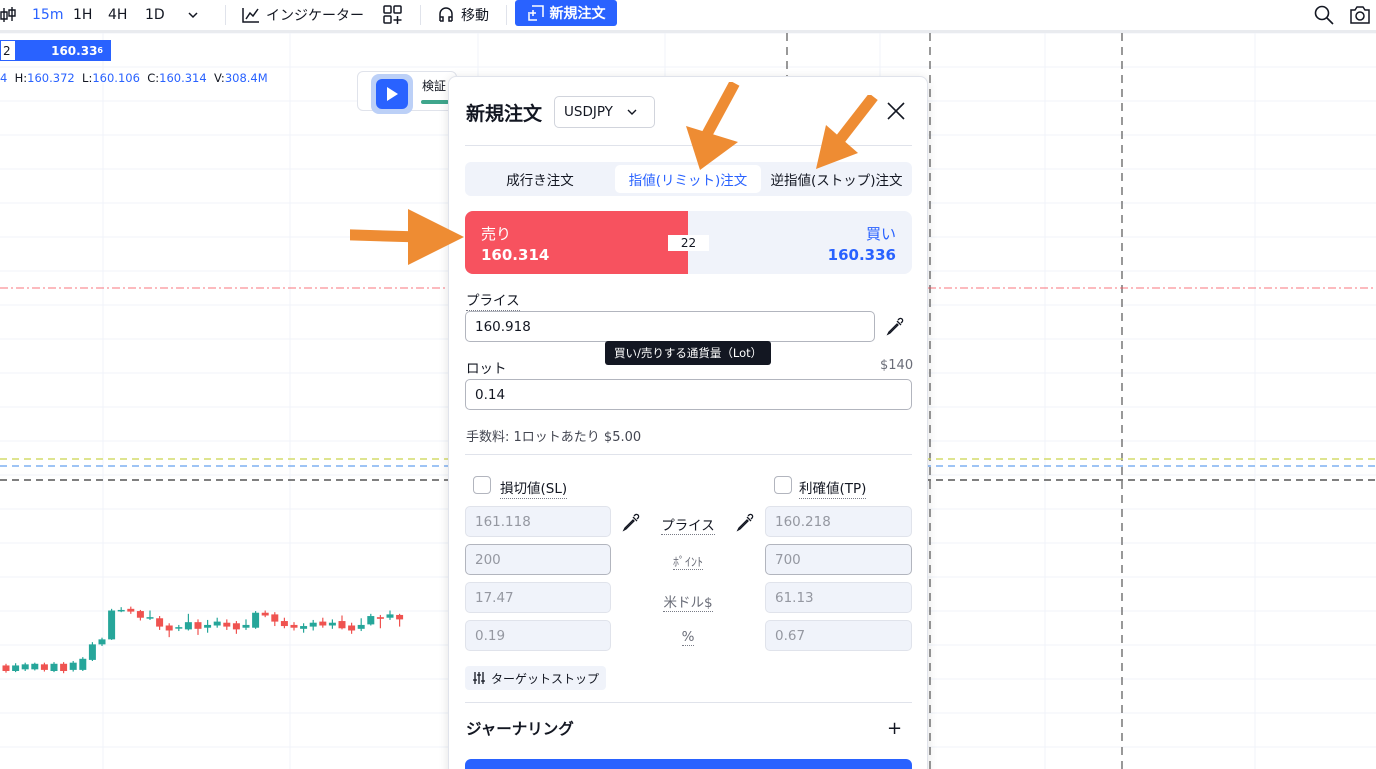 The height and width of the screenshot is (769, 1376). I want to click on templates-icon, so click(393, 15).